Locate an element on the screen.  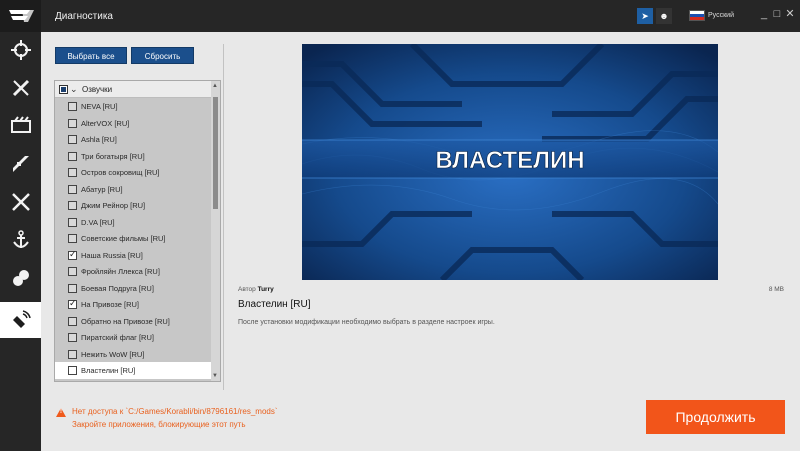
russia-flag-icon is located at coordinates (697, 15).